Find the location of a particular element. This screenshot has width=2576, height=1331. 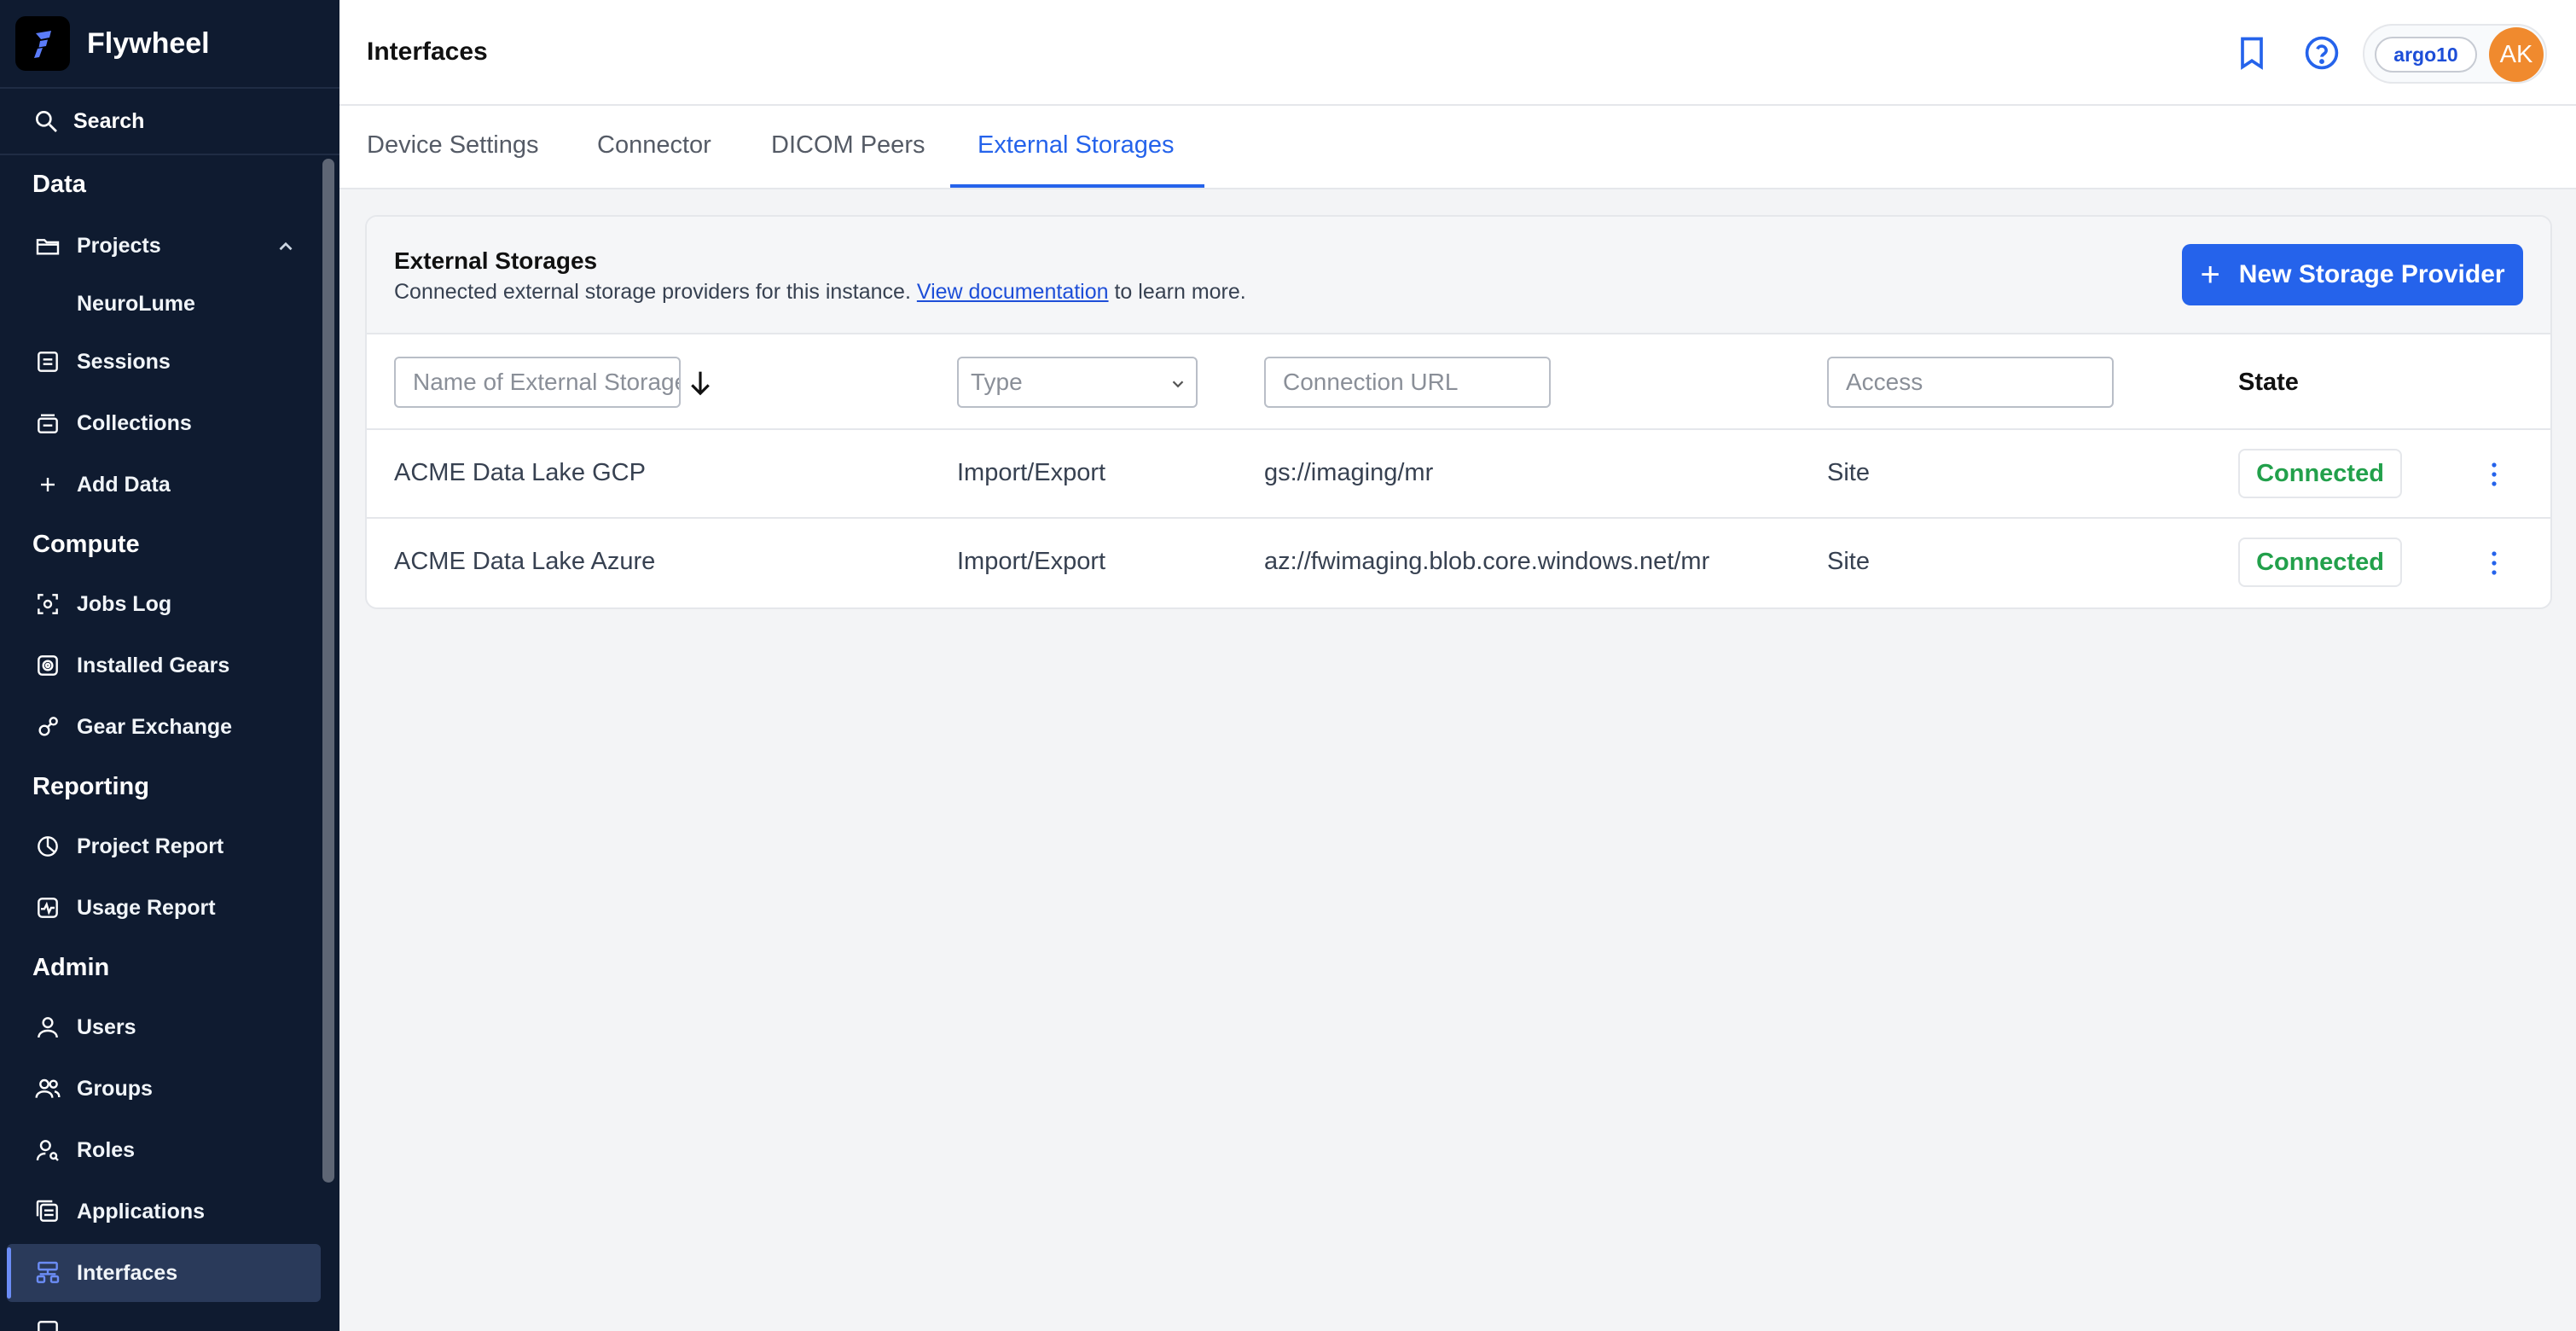

collections-icon is located at coordinates (47, 423).